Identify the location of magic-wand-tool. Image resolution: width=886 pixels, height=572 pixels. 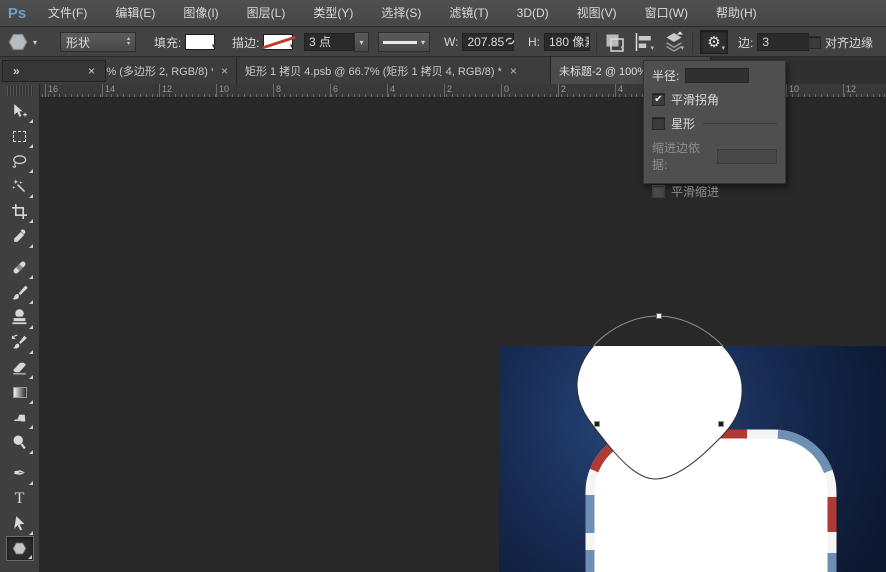
(20, 186).